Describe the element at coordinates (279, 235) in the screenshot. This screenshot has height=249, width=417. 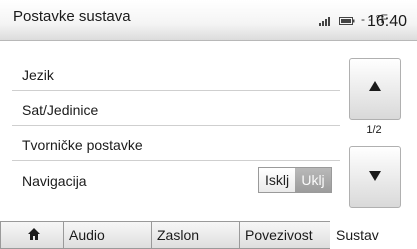
I see `tab-label: Povezivost` at that location.